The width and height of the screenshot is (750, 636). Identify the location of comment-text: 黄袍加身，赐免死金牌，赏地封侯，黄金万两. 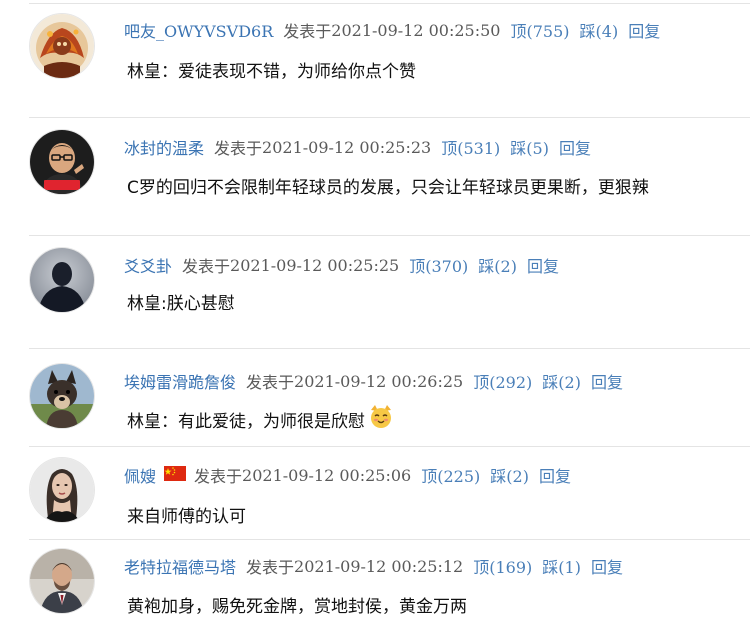
(297, 606).